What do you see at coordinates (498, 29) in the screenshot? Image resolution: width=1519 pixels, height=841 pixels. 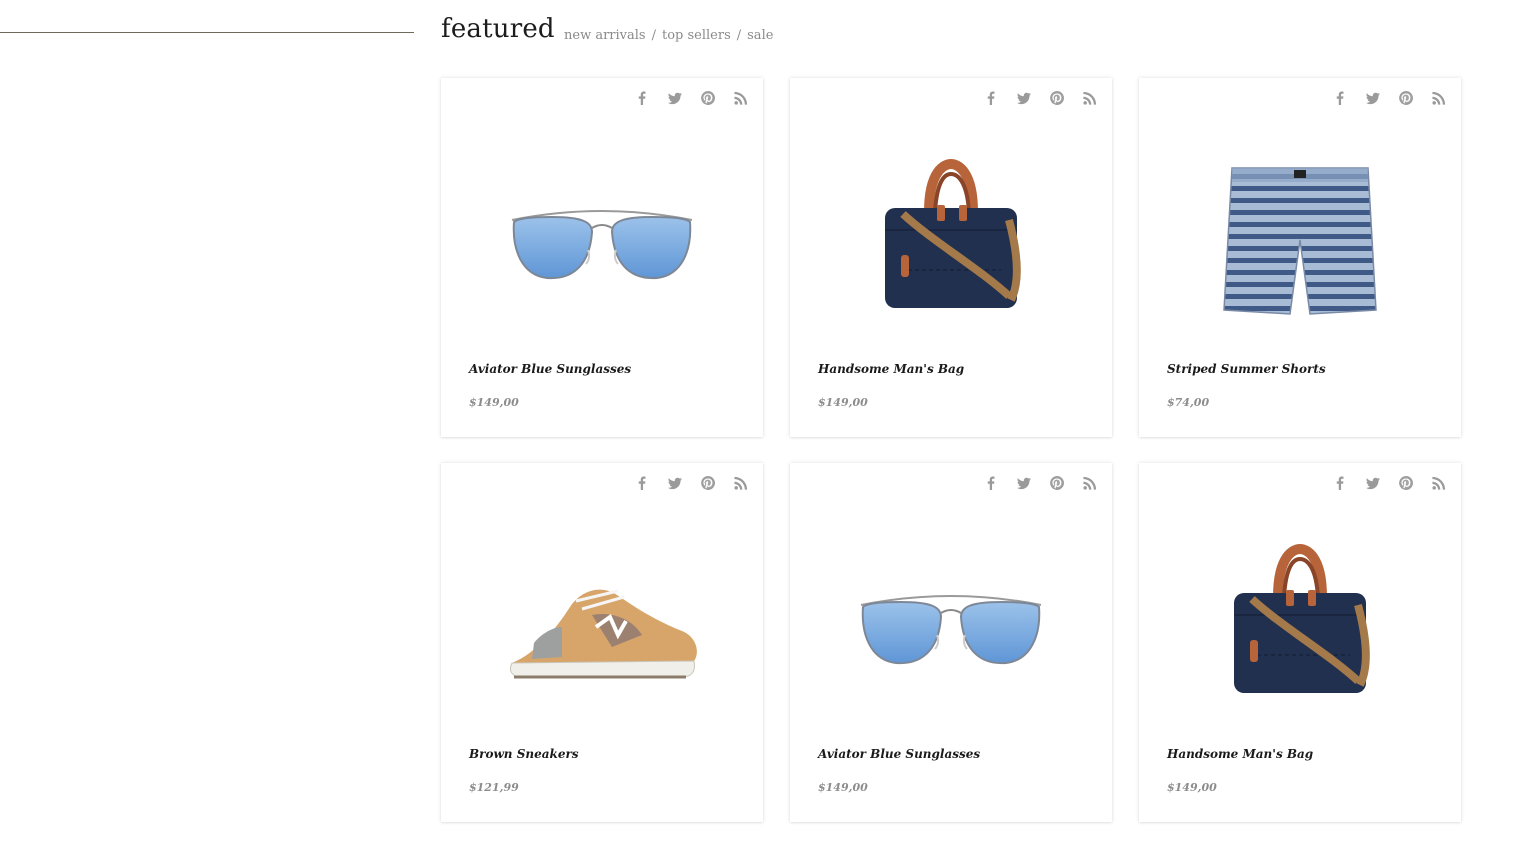 I see `section-title: featured` at bounding box center [498, 29].